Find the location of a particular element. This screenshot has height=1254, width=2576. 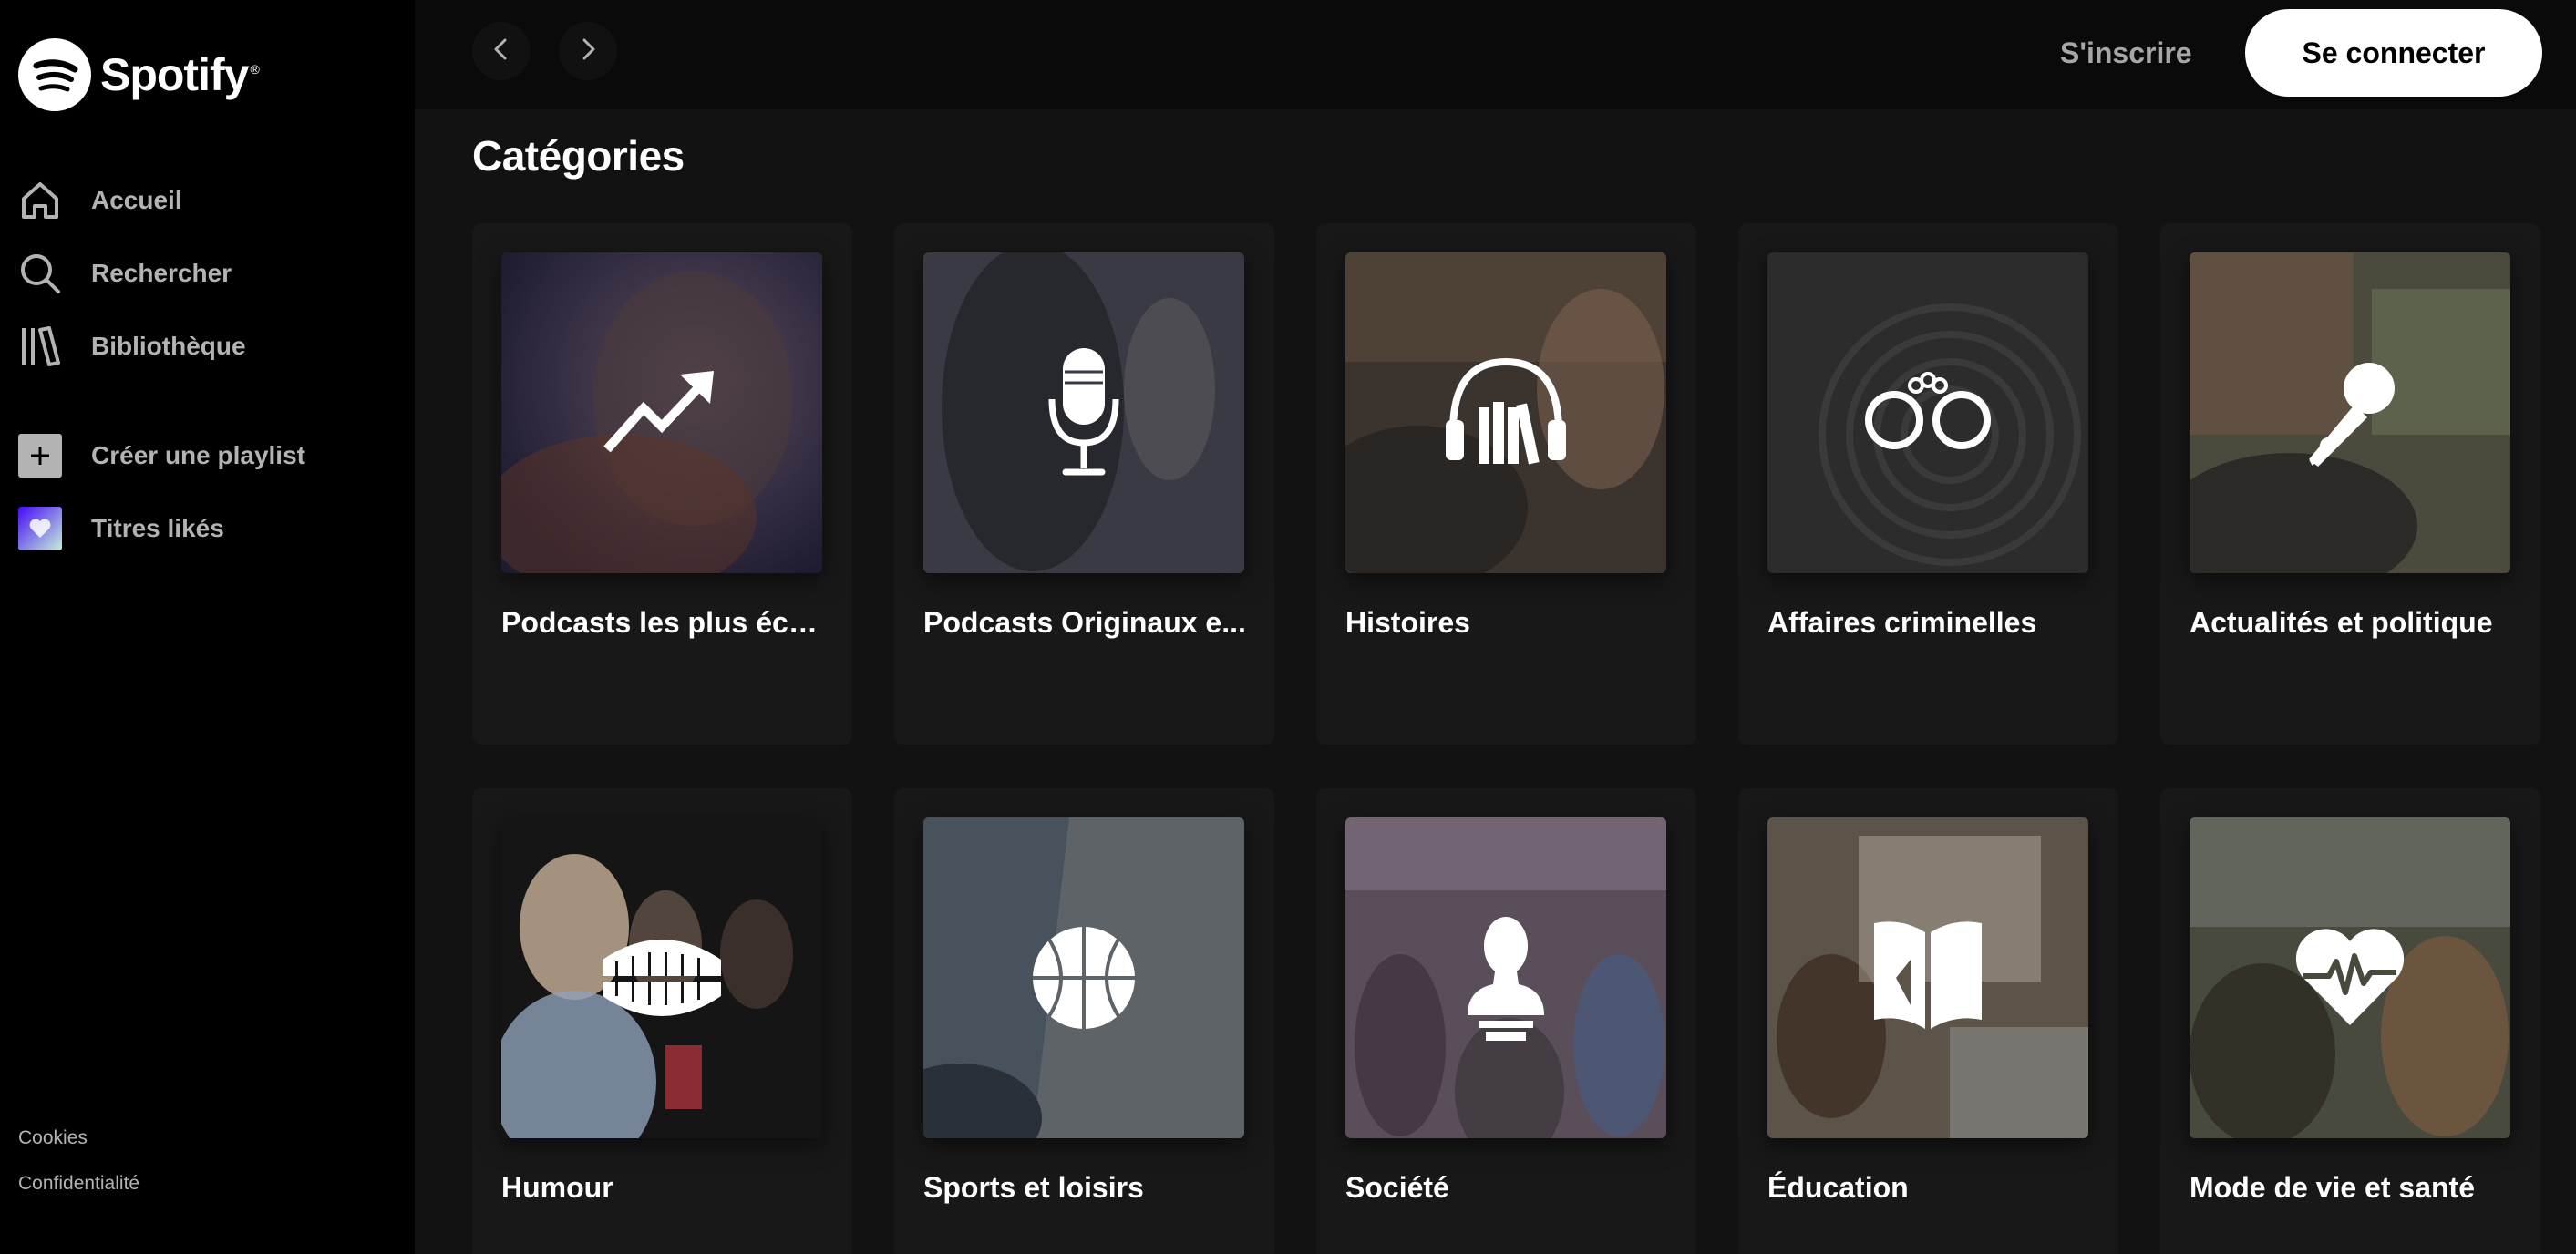

sidebar-item-label: Rechercher is located at coordinates (161, 273).